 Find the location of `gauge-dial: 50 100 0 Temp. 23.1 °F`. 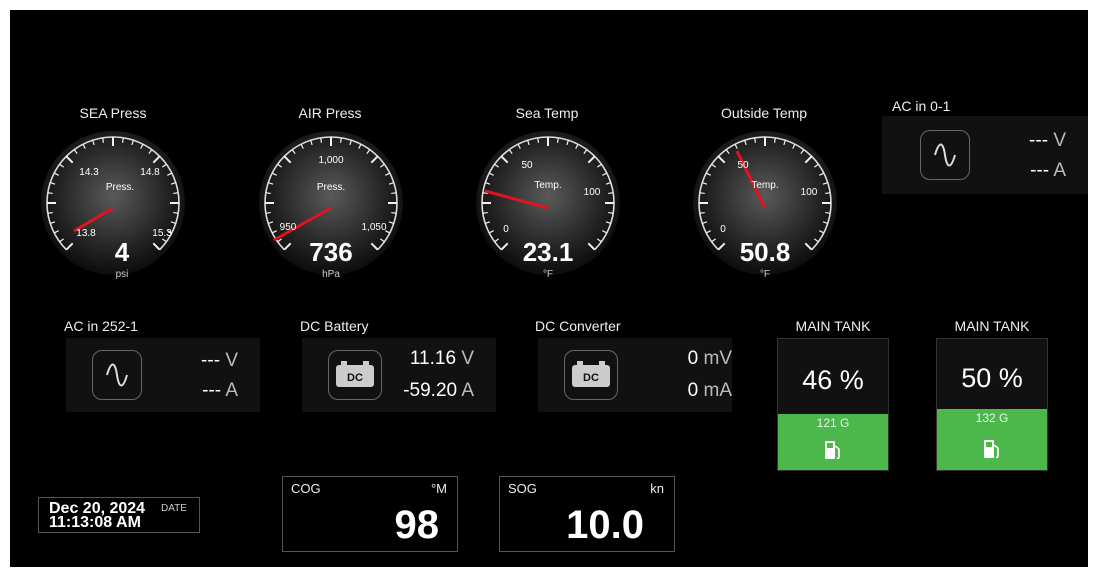

gauge-dial: 50 100 0 Temp. 23.1 °F is located at coordinates (548, 205).